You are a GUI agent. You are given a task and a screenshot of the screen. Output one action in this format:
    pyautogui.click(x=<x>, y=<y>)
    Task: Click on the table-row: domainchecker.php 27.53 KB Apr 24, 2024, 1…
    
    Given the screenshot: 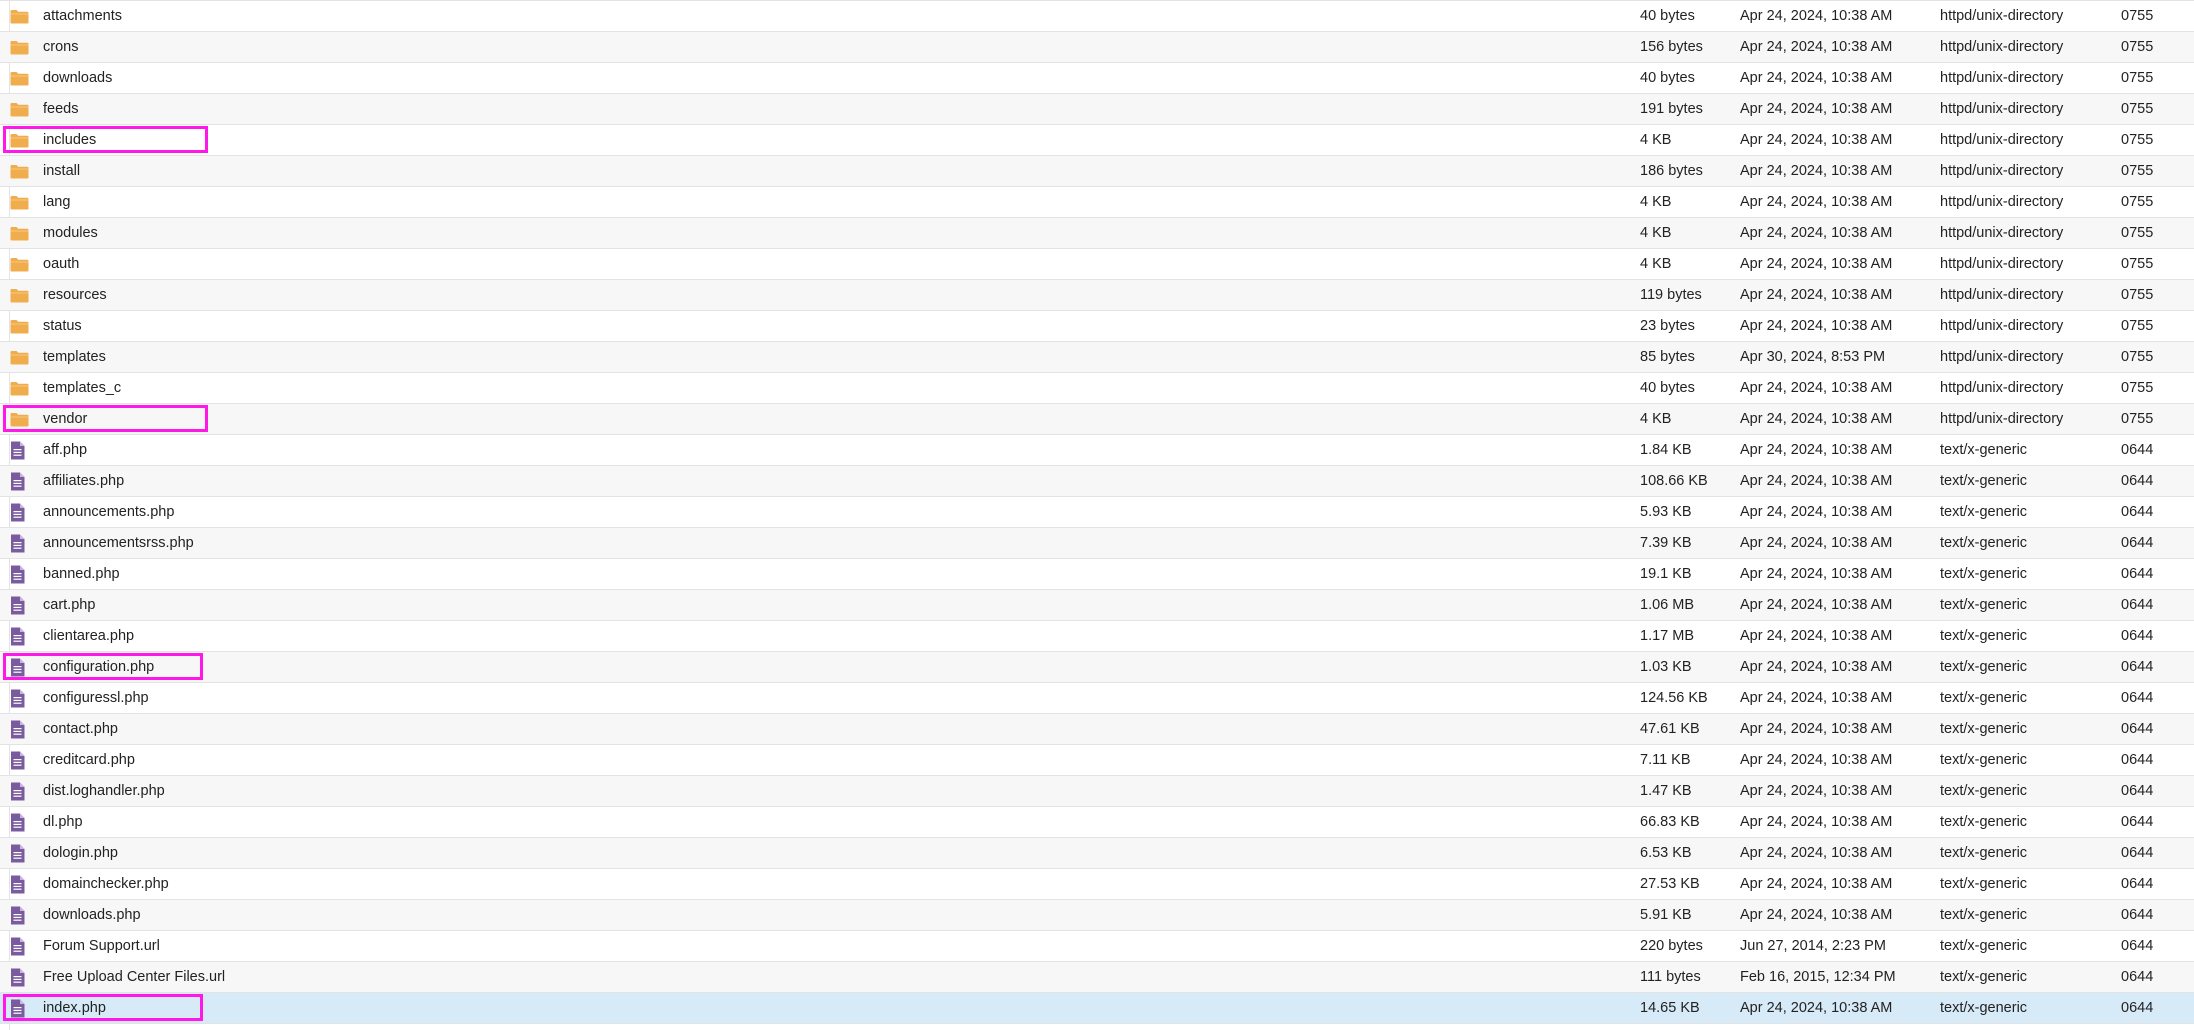 What is the action you would take?
    pyautogui.click(x=1097, y=884)
    